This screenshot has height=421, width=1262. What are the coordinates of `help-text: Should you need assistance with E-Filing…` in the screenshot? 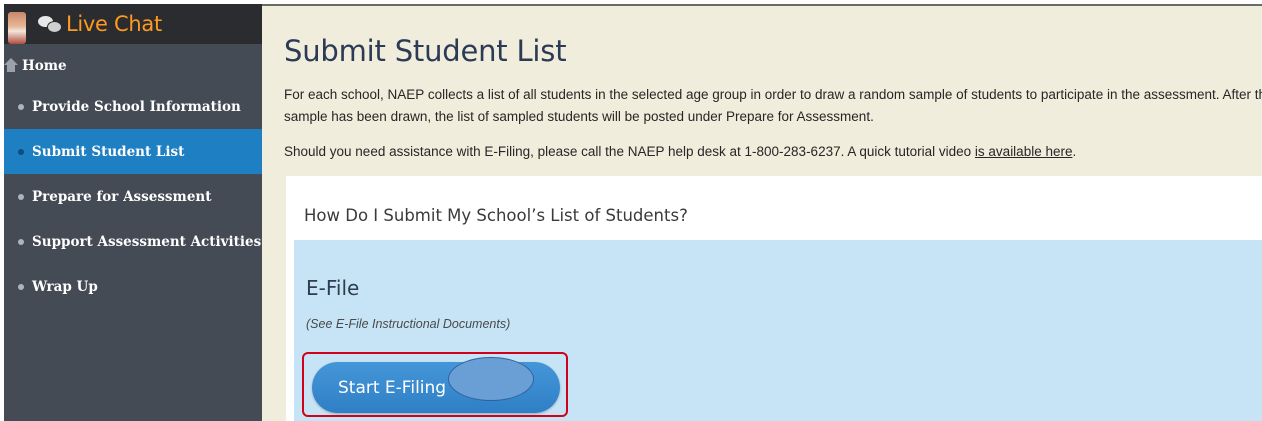 It's located at (773, 151).